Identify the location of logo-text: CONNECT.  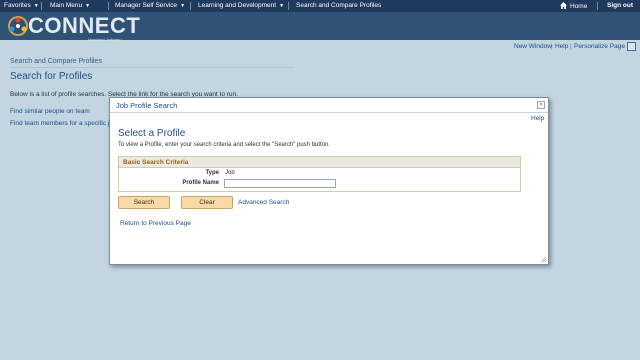
(84, 25).